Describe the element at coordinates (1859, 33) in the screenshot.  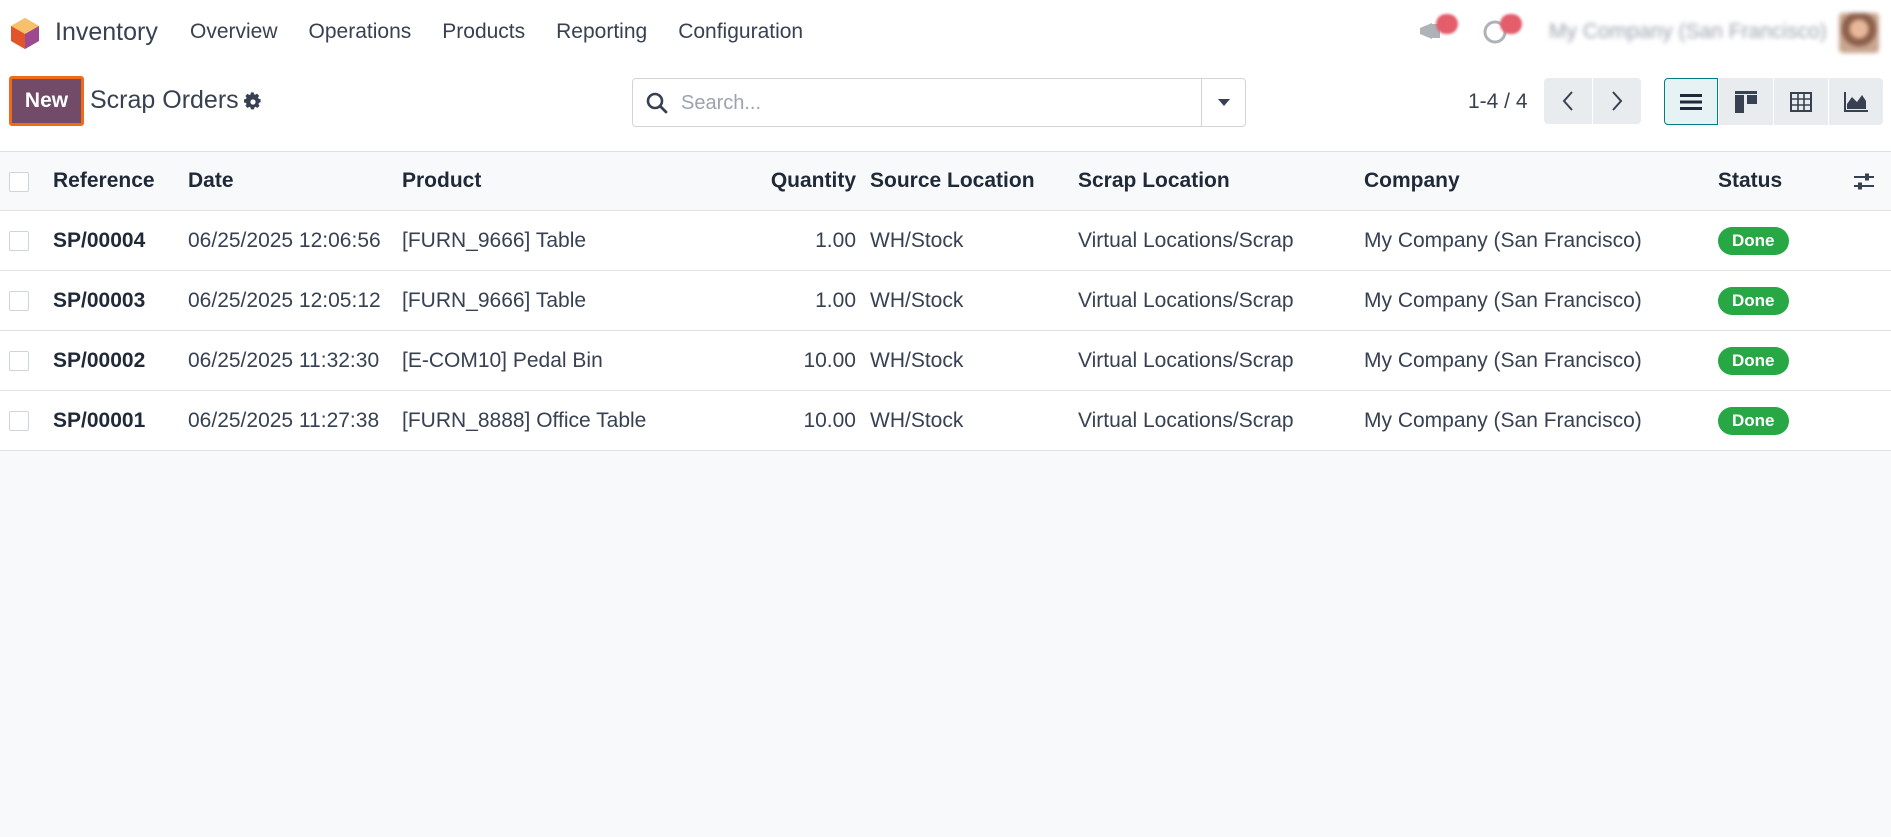
I see `user-avatar` at that location.